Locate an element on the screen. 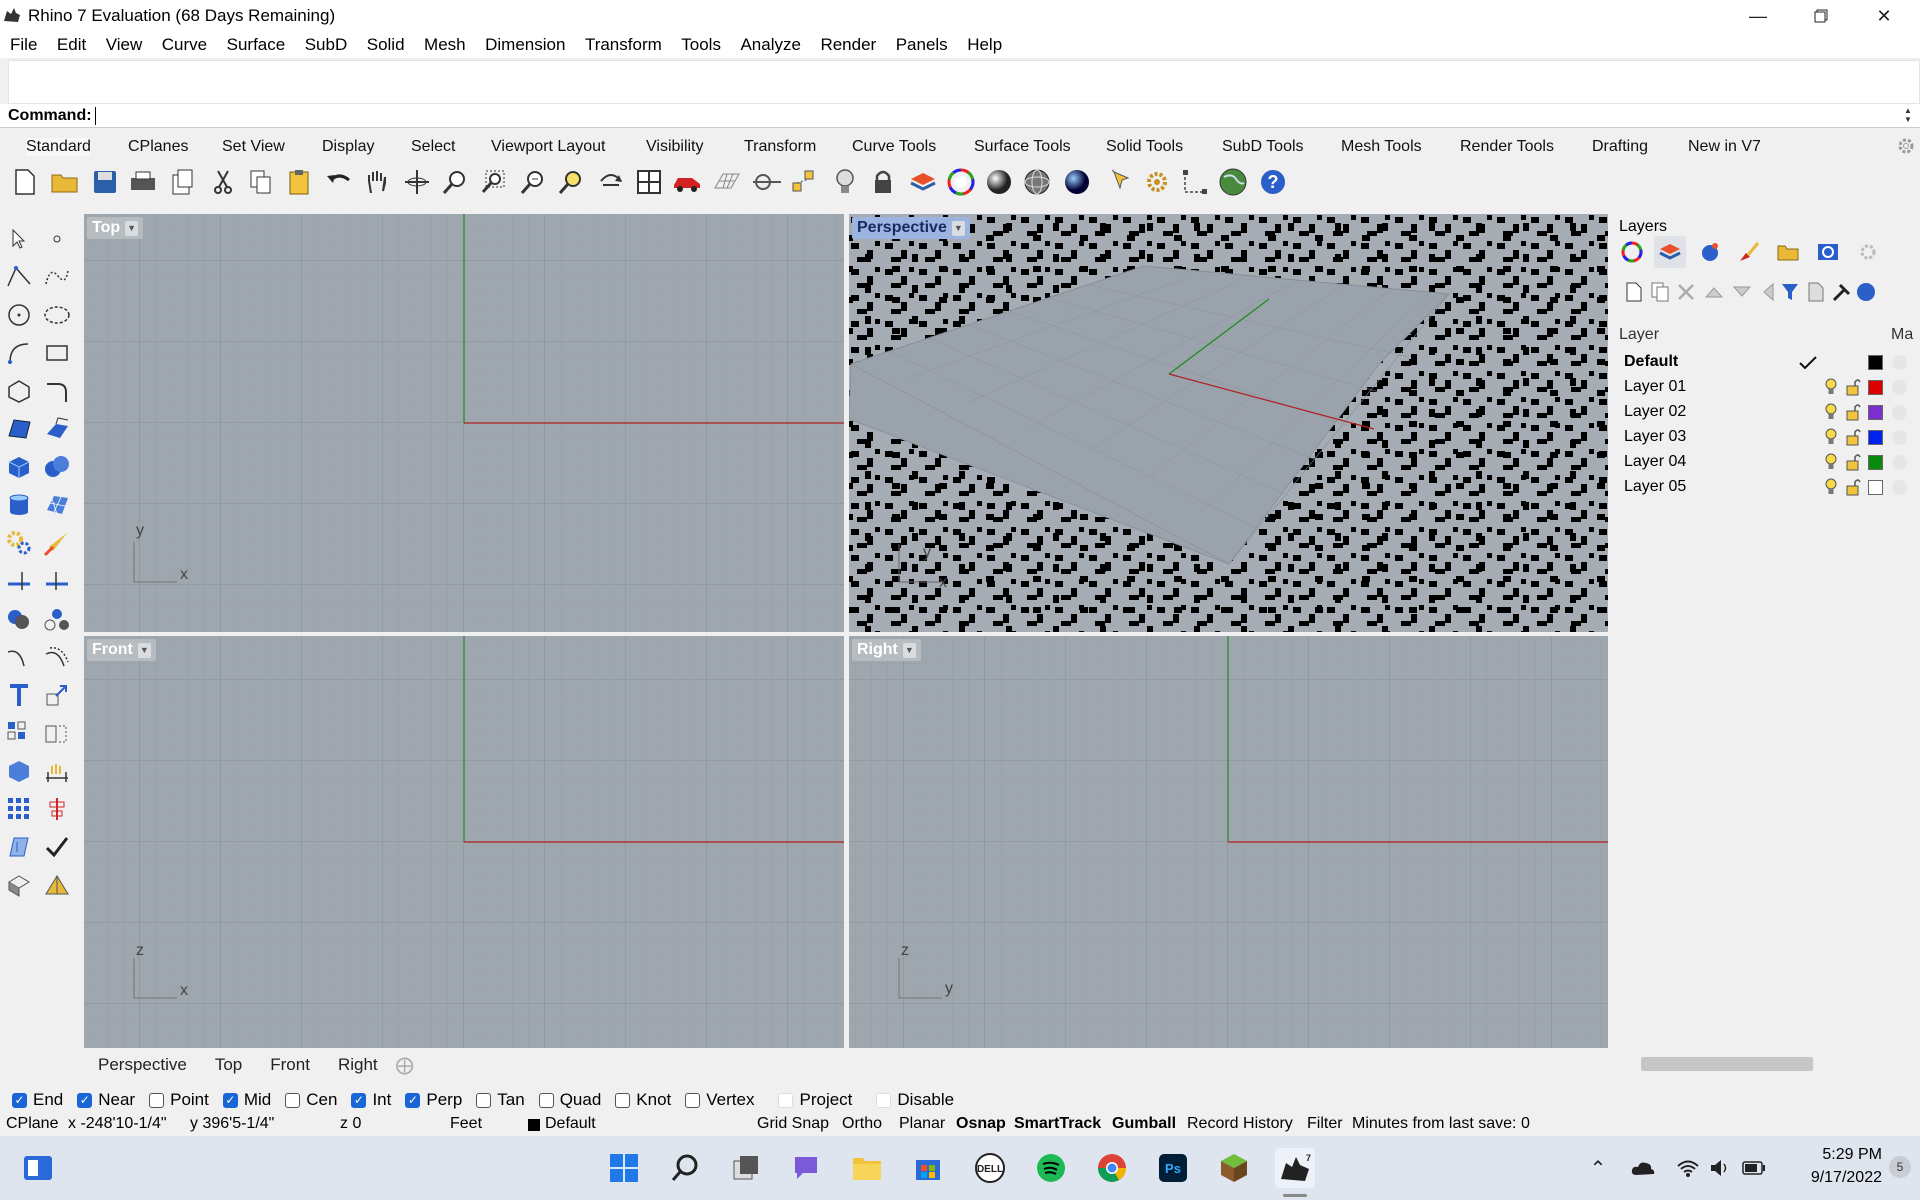  menu-help: Help is located at coordinates (984, 45).